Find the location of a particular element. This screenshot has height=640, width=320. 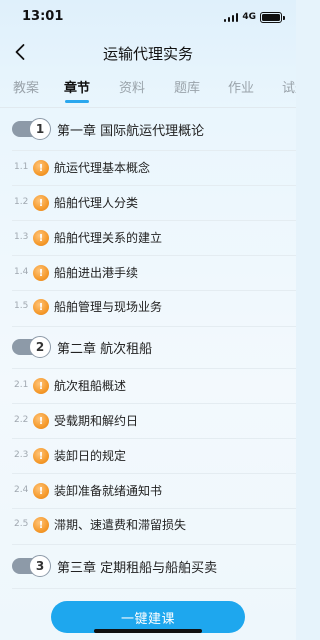

chapter-number: 2 is located at coordinates (40, 347).